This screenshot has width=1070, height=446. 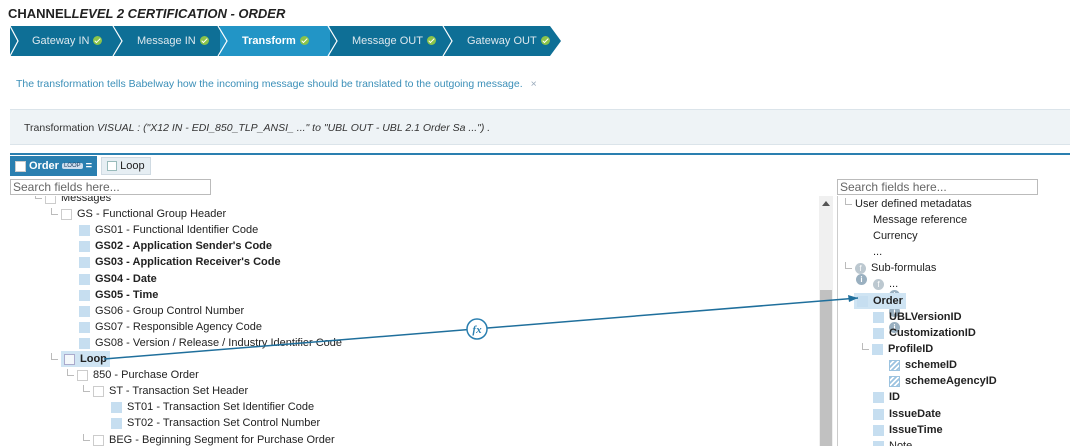 I want to click on breadcrumb: Order LOOP = Loop, so click(x=80, y=166).